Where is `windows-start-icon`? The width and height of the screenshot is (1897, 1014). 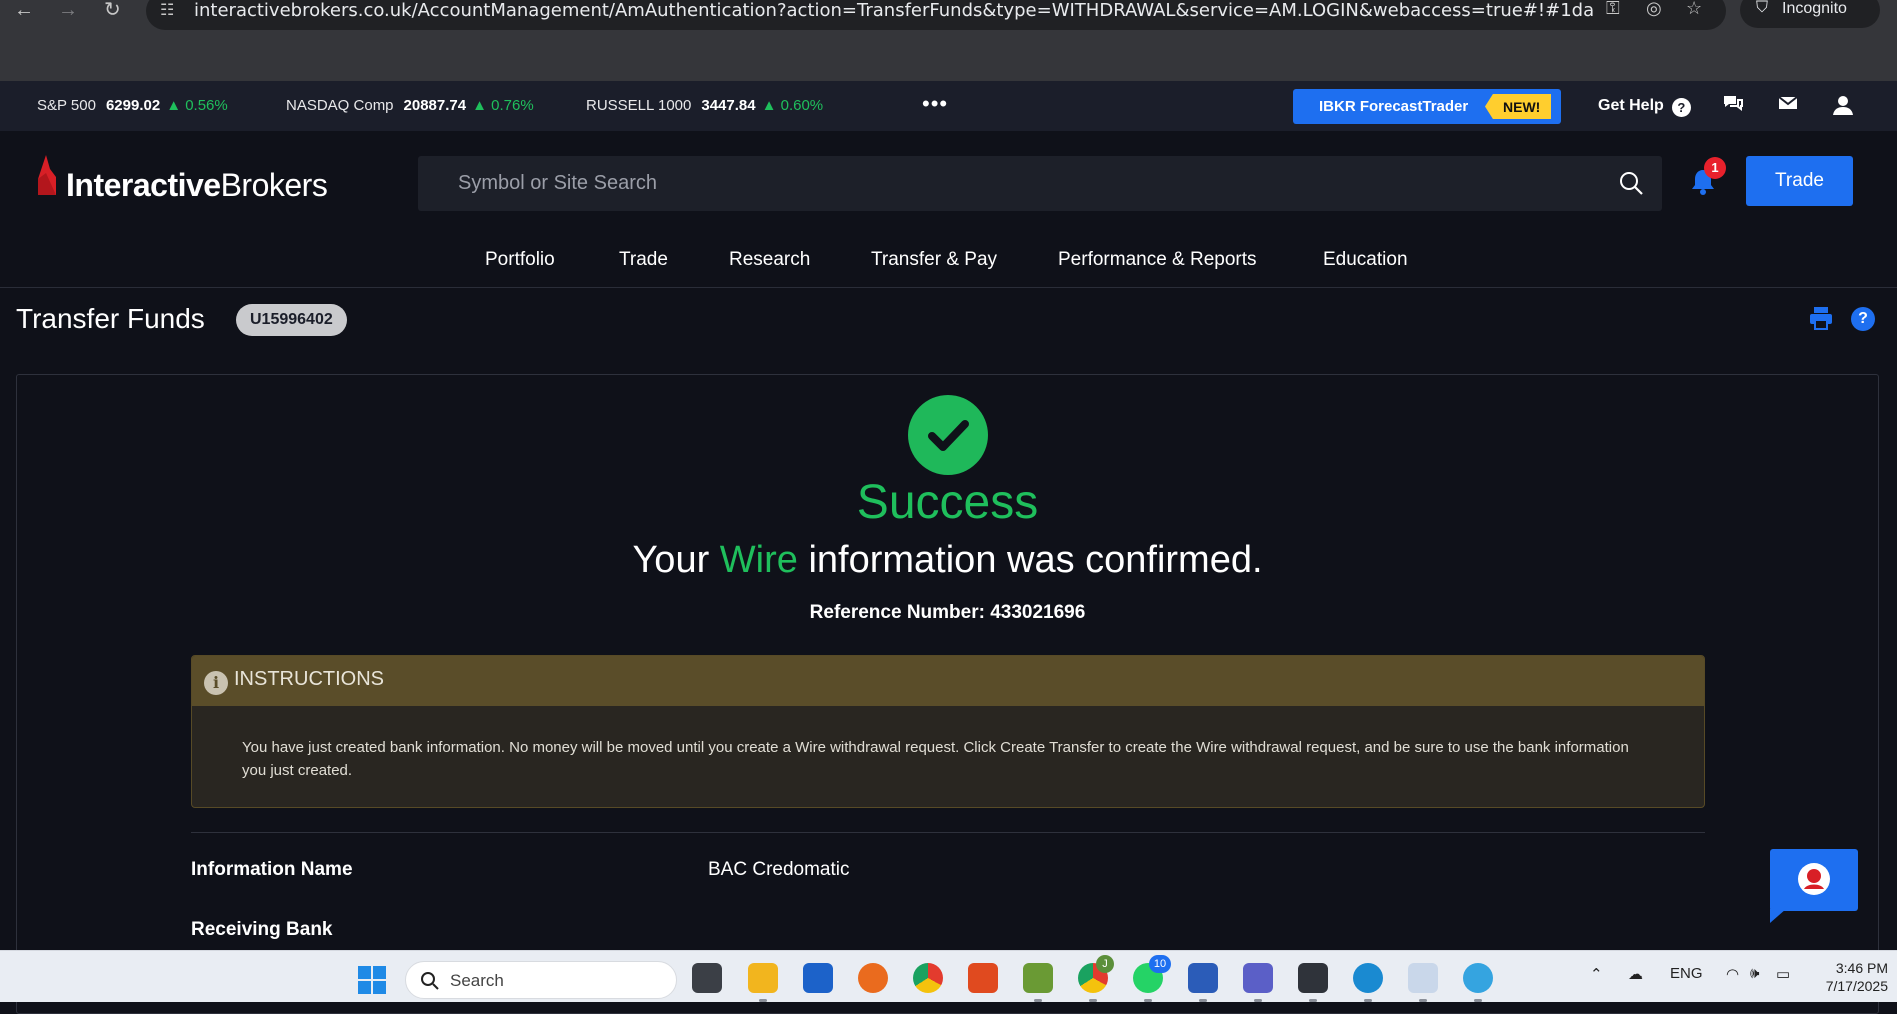
windows-start-icon is located at coordinates (372, 980).